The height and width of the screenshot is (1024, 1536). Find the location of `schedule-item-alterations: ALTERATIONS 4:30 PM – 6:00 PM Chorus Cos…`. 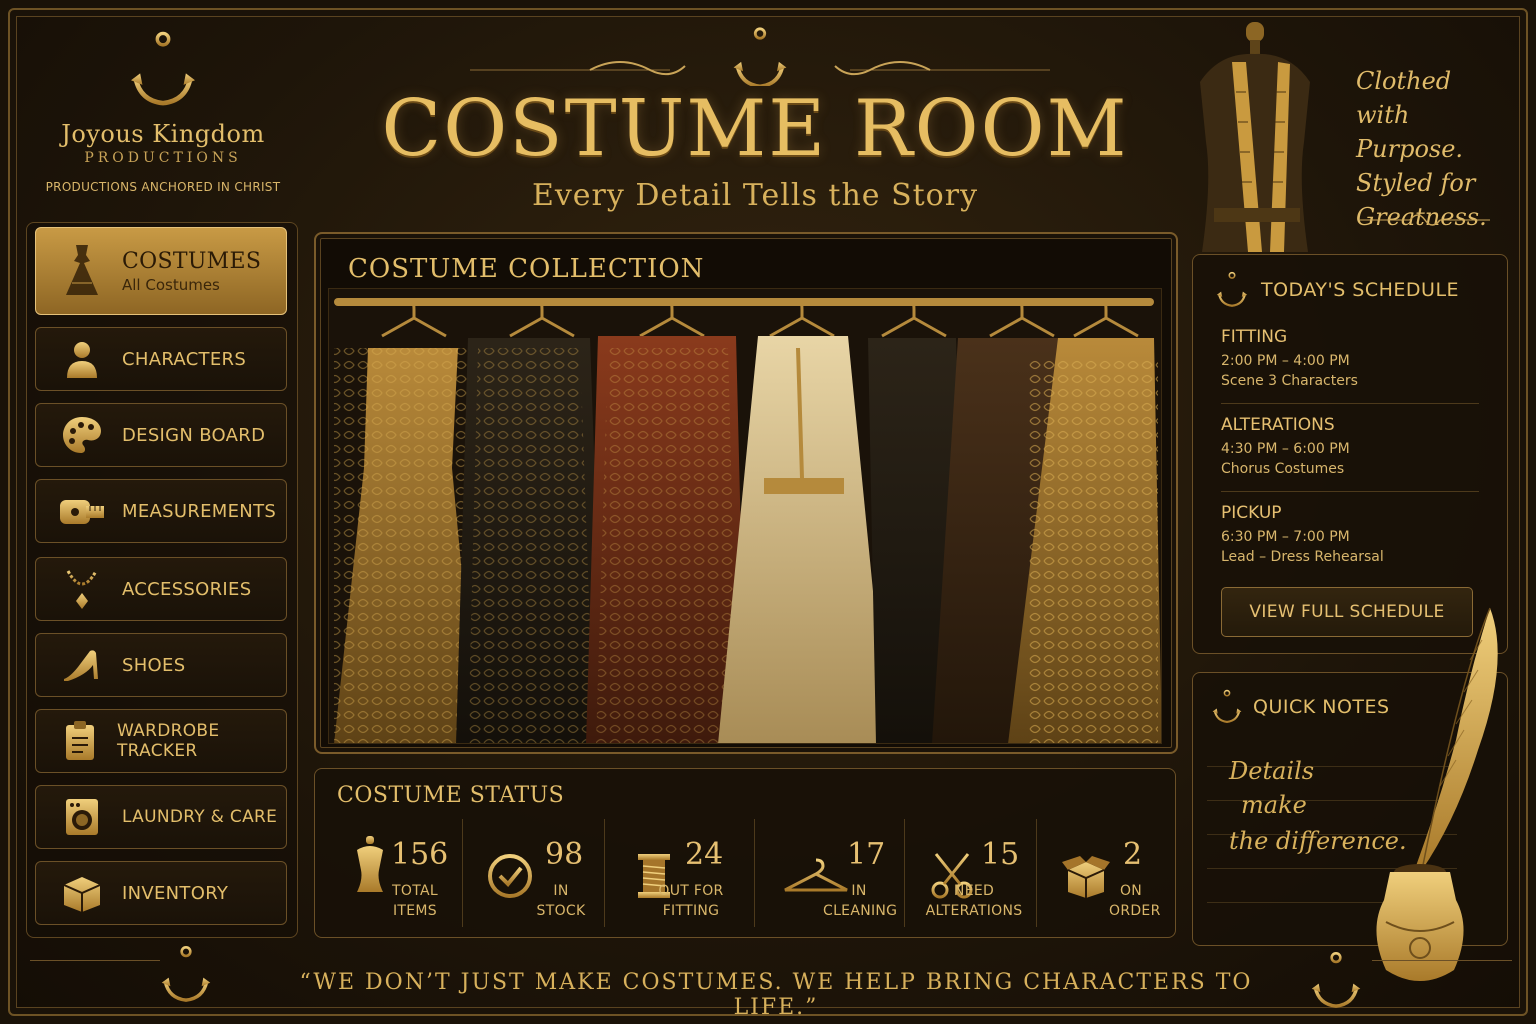

schedule-item-alterations: ALTERATIONS 4:30 PM – 6:00 PM Chorus Cos… is located at coordinates (1350, 446).